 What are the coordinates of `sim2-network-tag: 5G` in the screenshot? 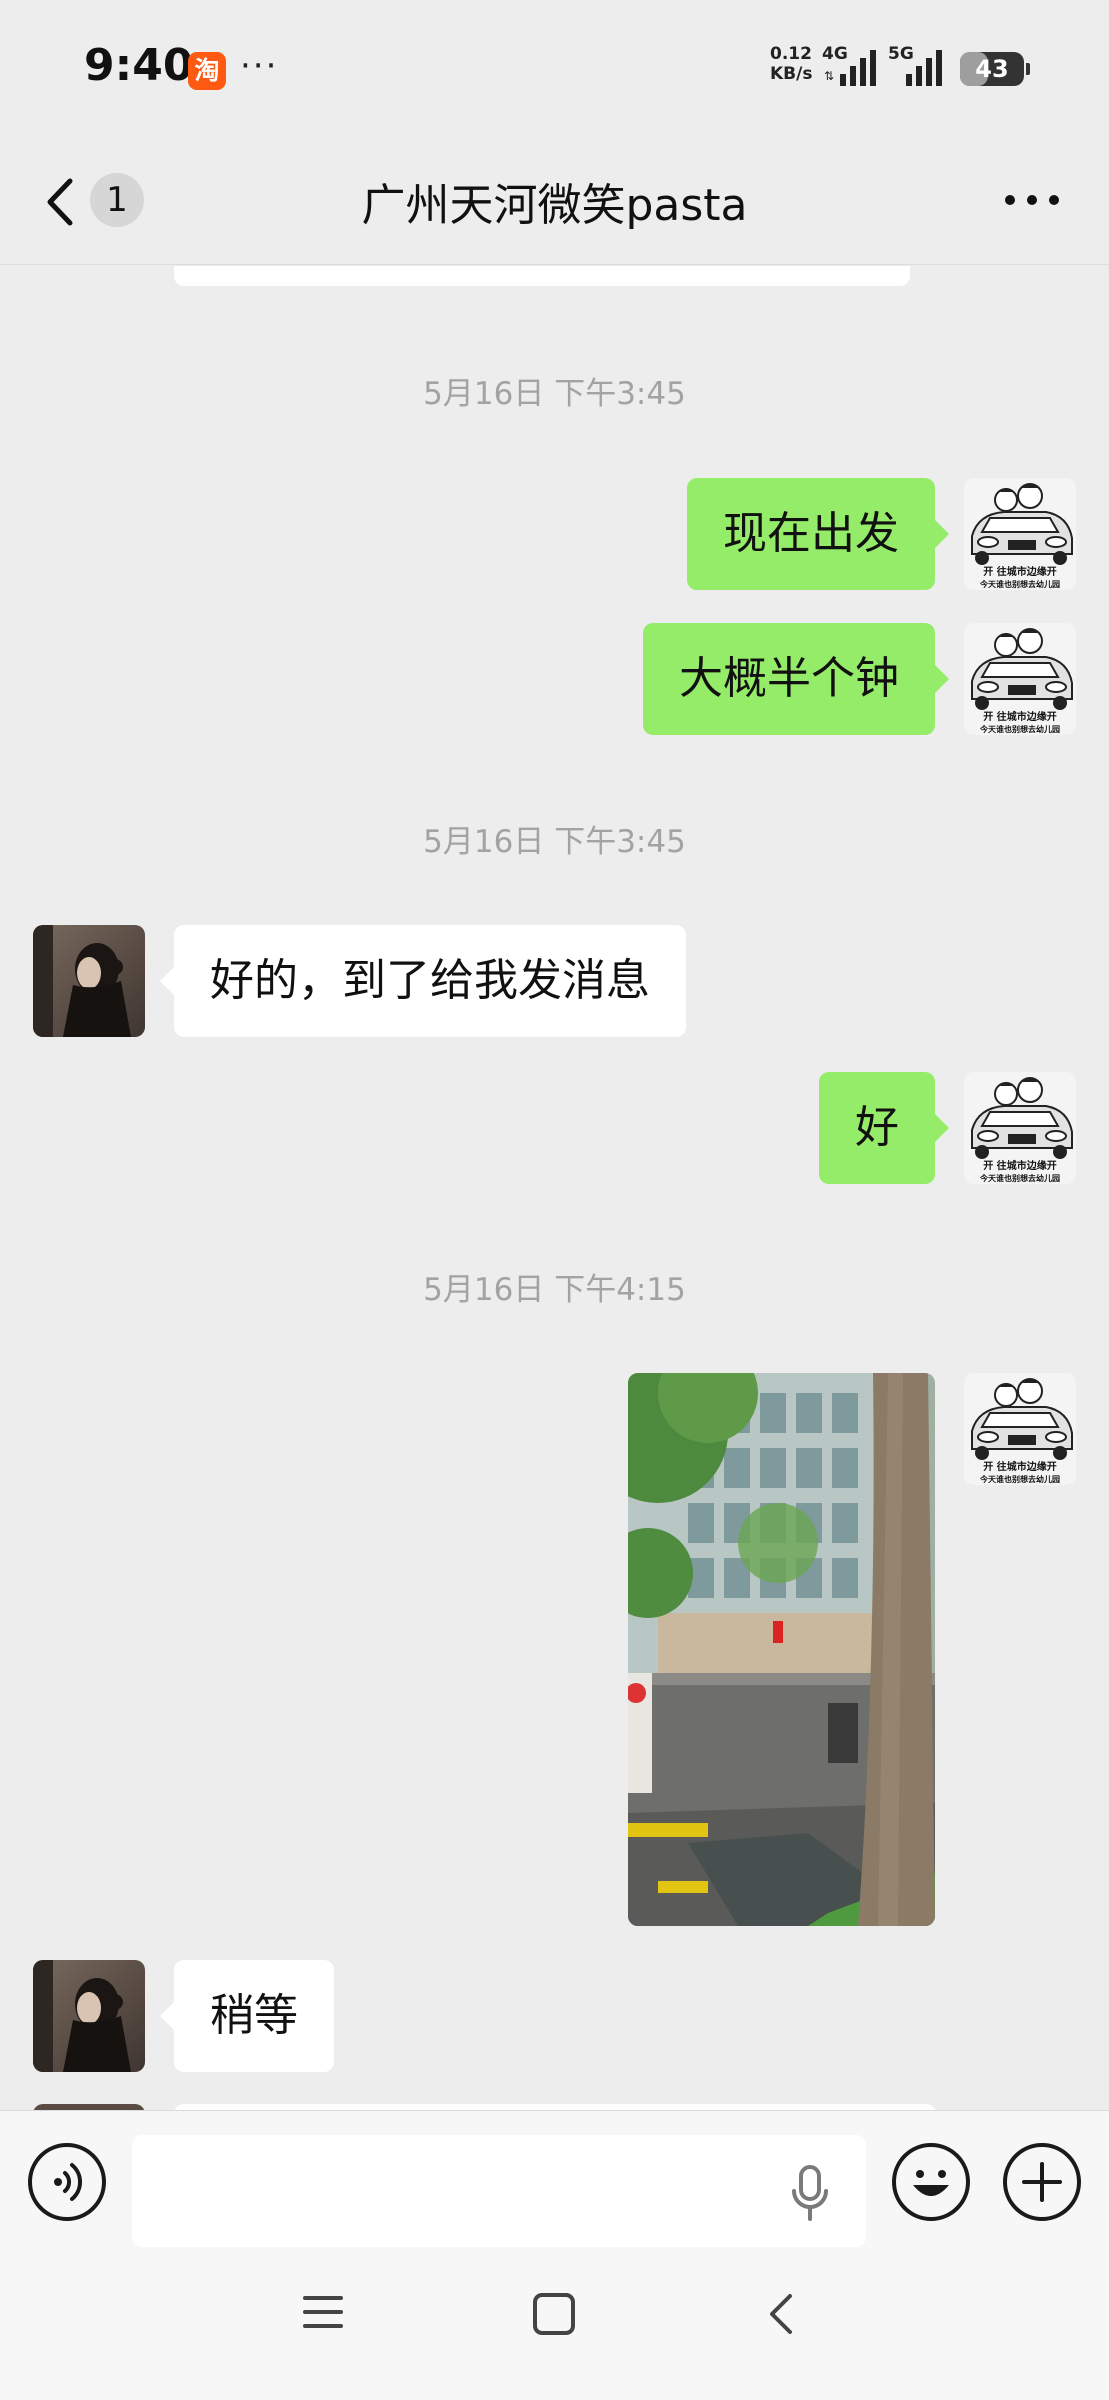 It's located at (901, 54).